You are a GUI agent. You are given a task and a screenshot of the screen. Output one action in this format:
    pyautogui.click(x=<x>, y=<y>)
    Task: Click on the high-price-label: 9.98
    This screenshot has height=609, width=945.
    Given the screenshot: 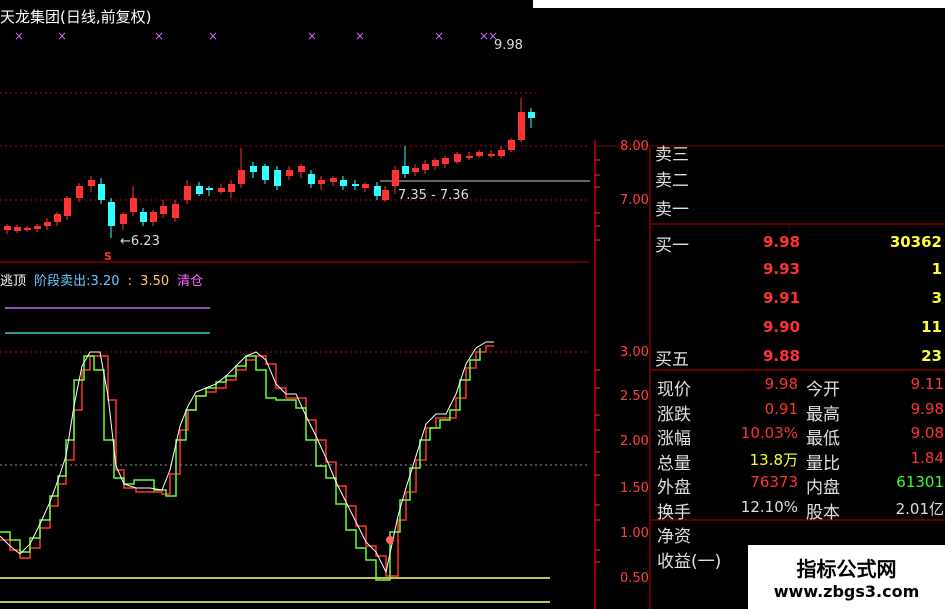 What is the action you would take?
    pyautogui.click(x=508, y=45)
    